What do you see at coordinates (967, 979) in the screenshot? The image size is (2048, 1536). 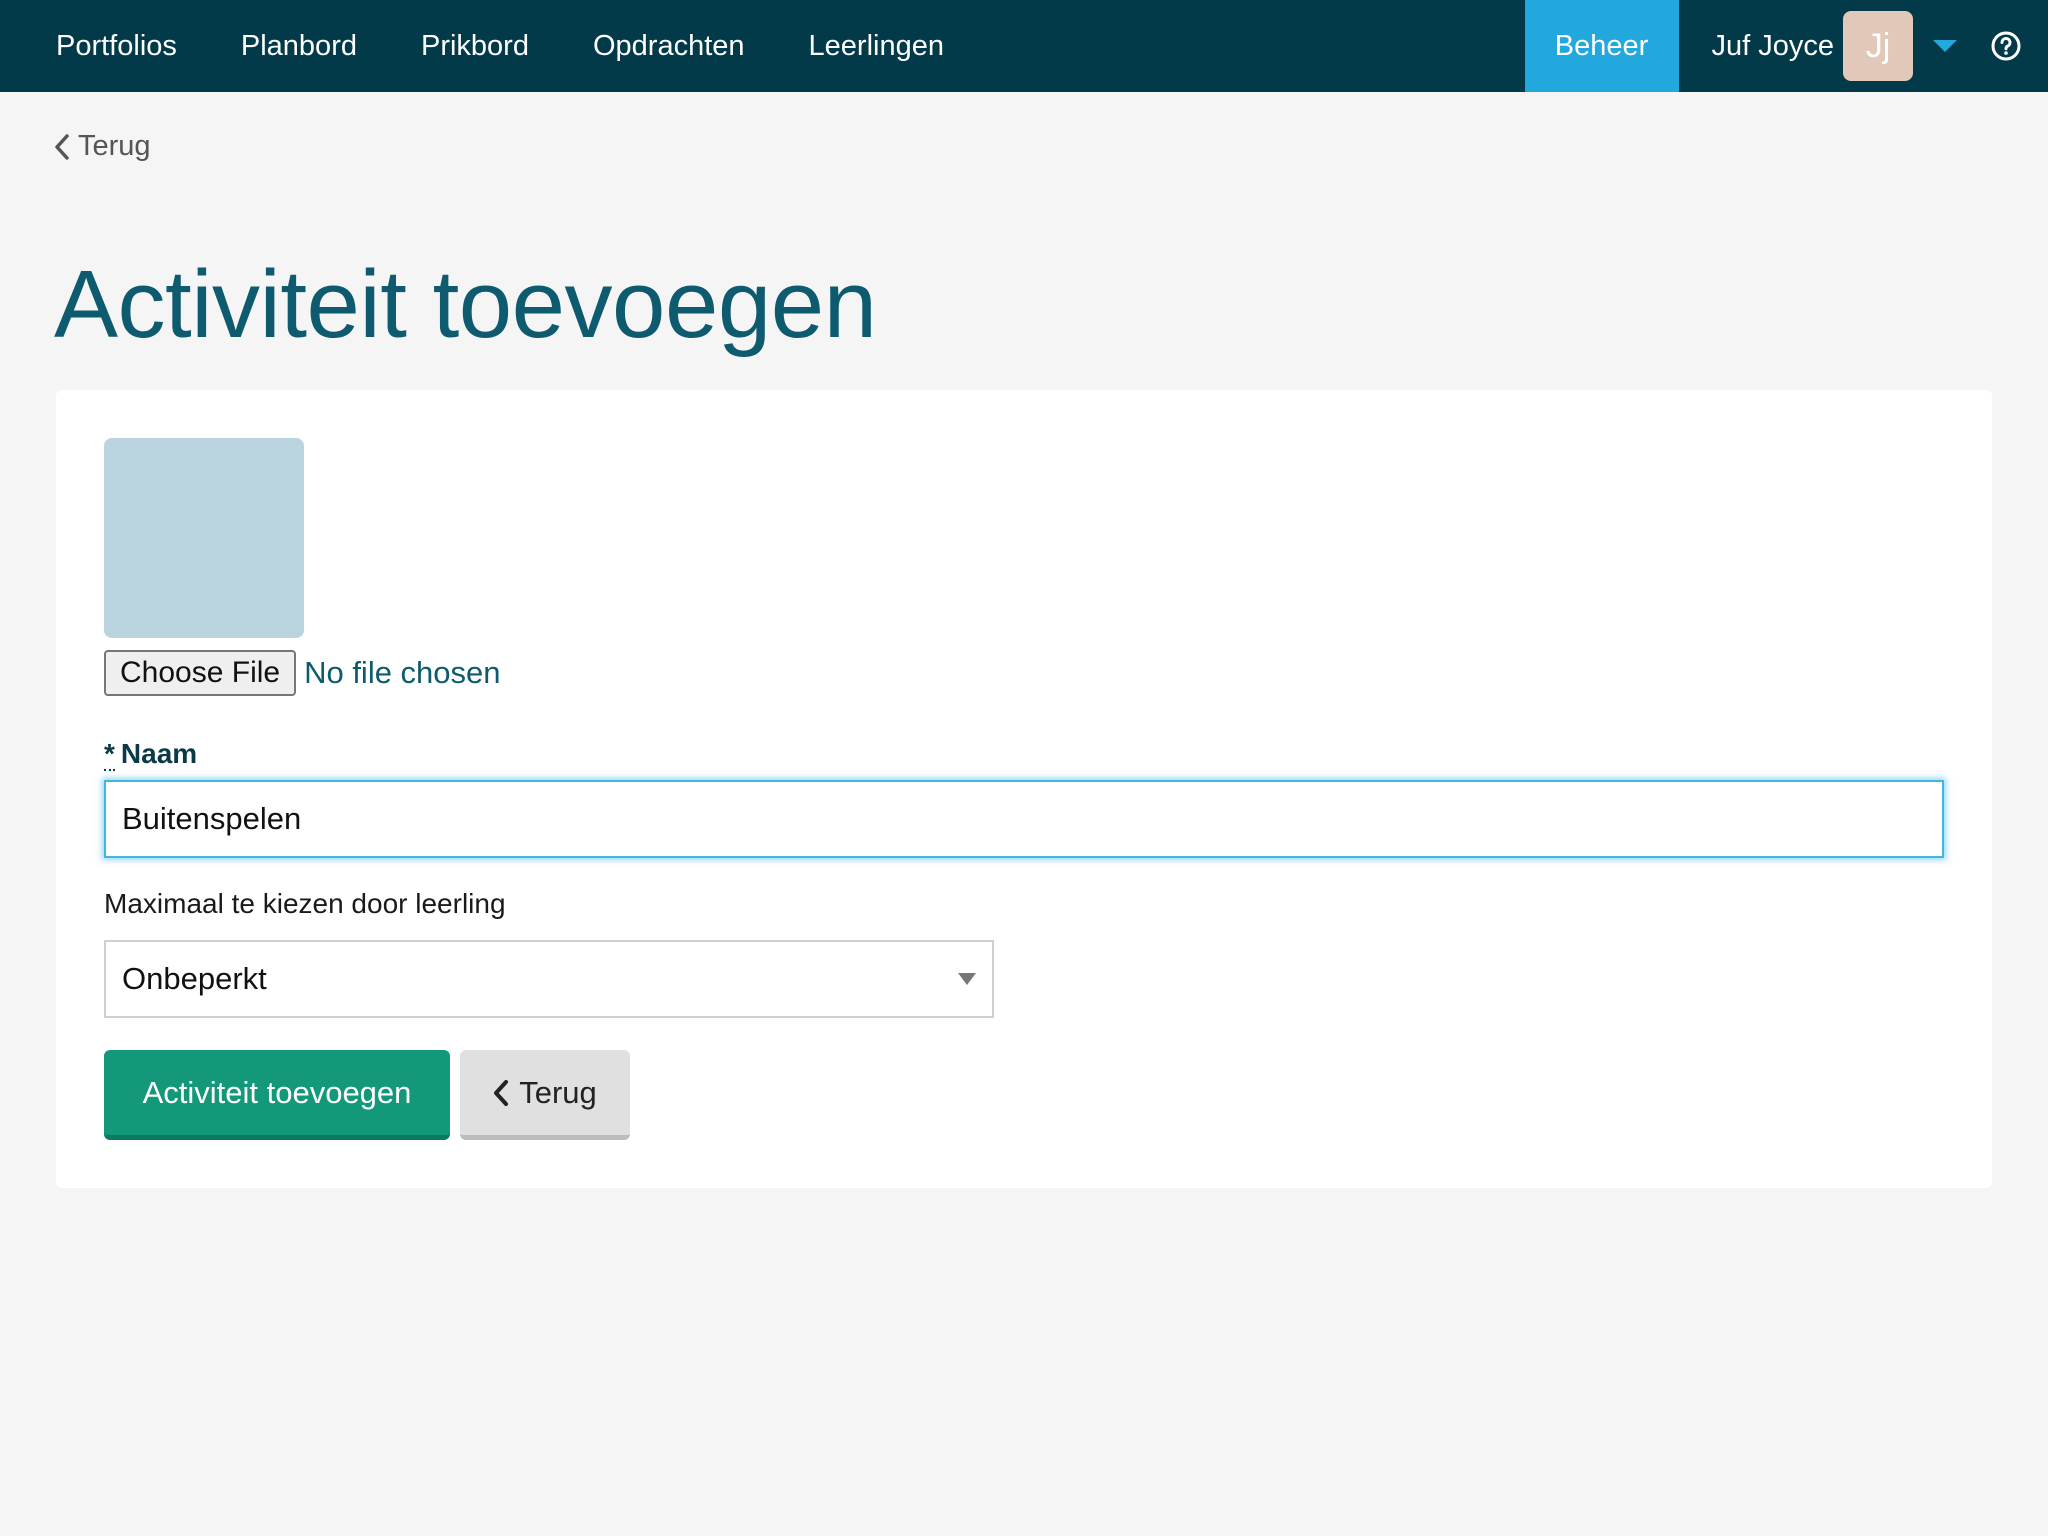 I see `dropdown-arrow-icon` at bounding box center [967, 979].